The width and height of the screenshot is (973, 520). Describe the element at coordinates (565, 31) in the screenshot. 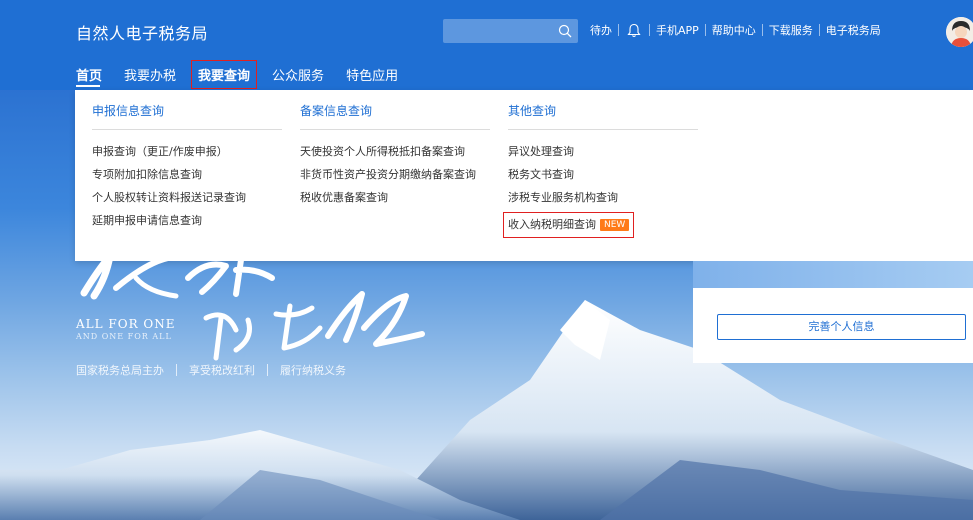

I see `search-icon` at that location.